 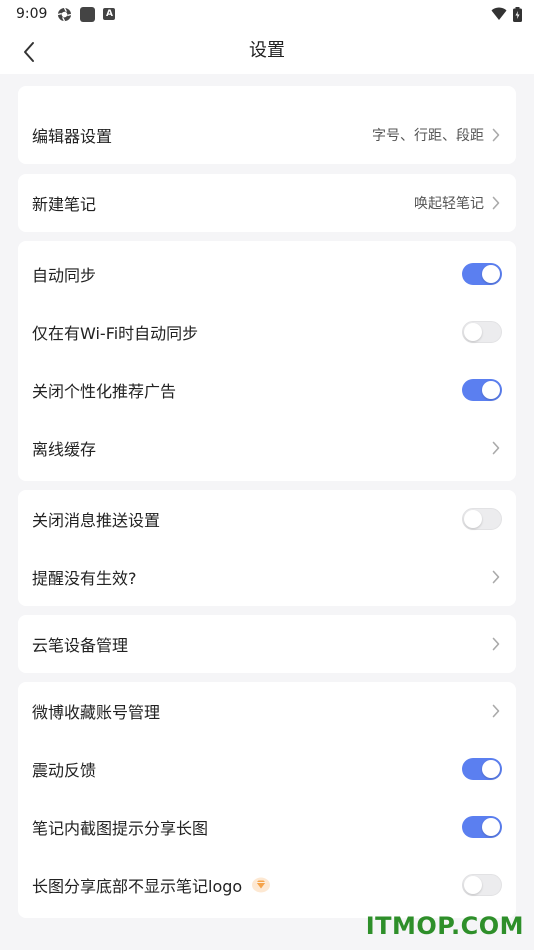 I want to click on hide-logo-toggle, so click(x=482, y=885).